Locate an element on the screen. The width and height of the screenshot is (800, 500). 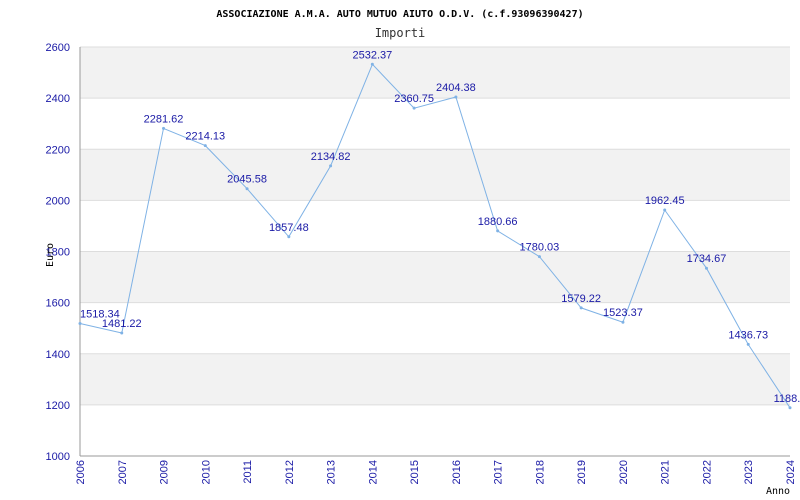
data-label: 1481.22 is located at coordinates (122, 324).